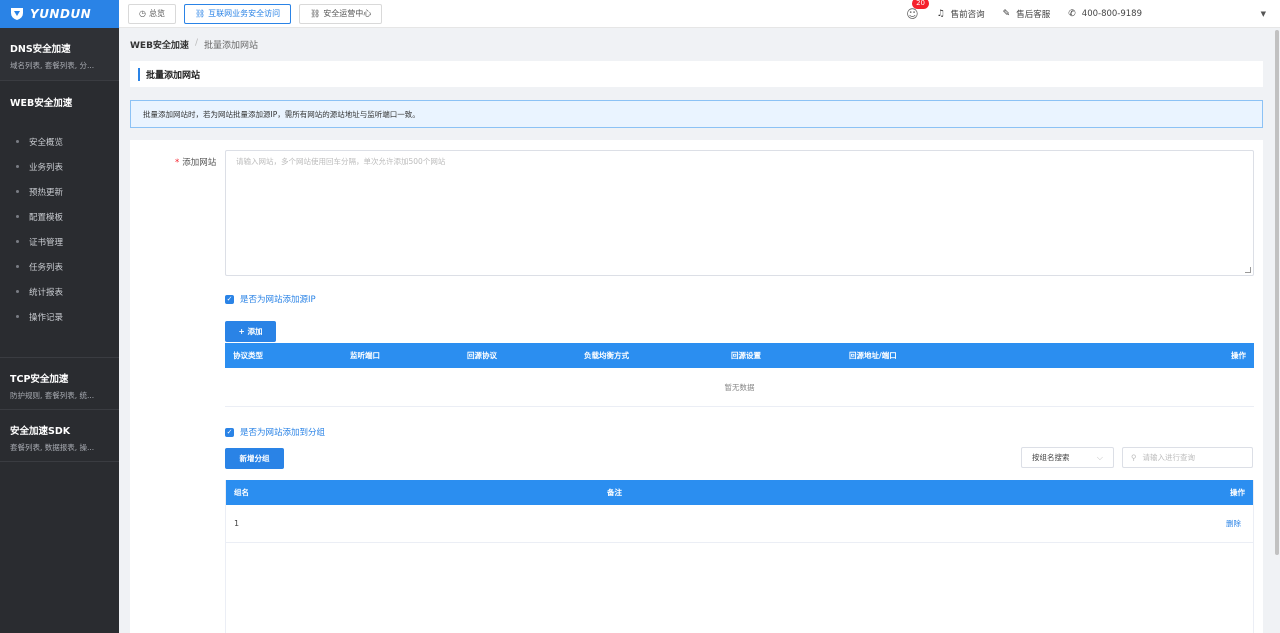 Image resolution: width=1280 pixels, height=633 pixels. I want to click on message-icon: ☺ 20, so click(917, 10).